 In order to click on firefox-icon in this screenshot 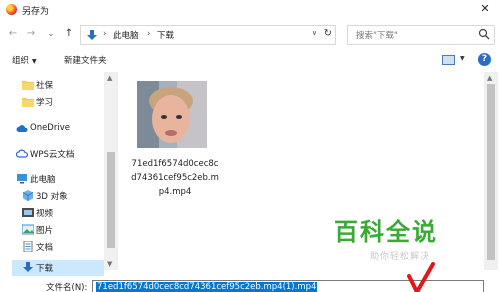, I will do `click(11, 9)`.